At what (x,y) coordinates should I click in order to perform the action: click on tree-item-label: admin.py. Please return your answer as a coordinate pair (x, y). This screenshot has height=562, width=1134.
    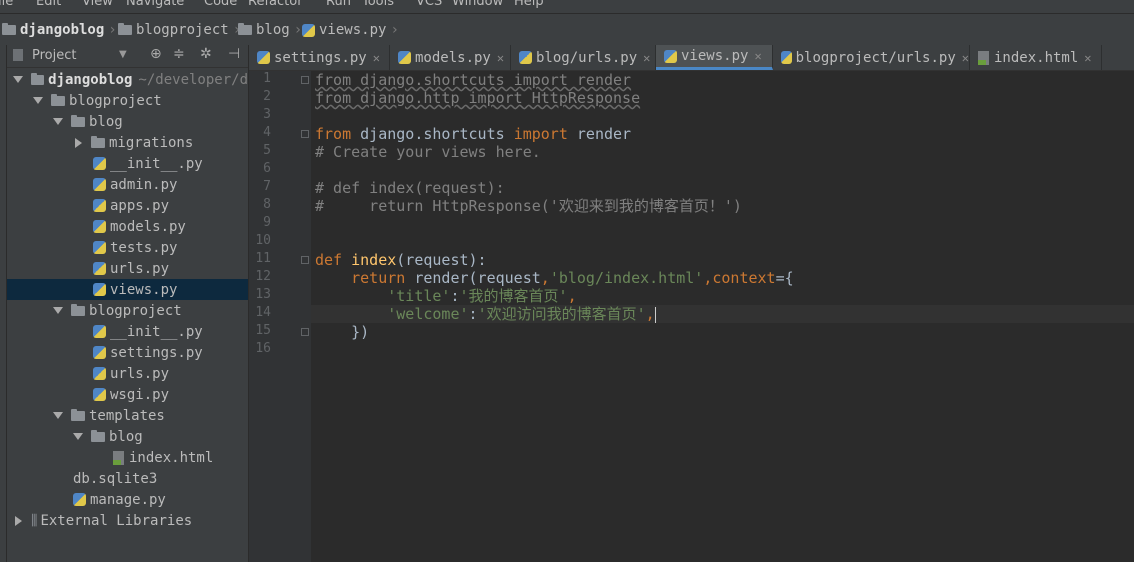
    Looking at the image, I should click on (144, 184).